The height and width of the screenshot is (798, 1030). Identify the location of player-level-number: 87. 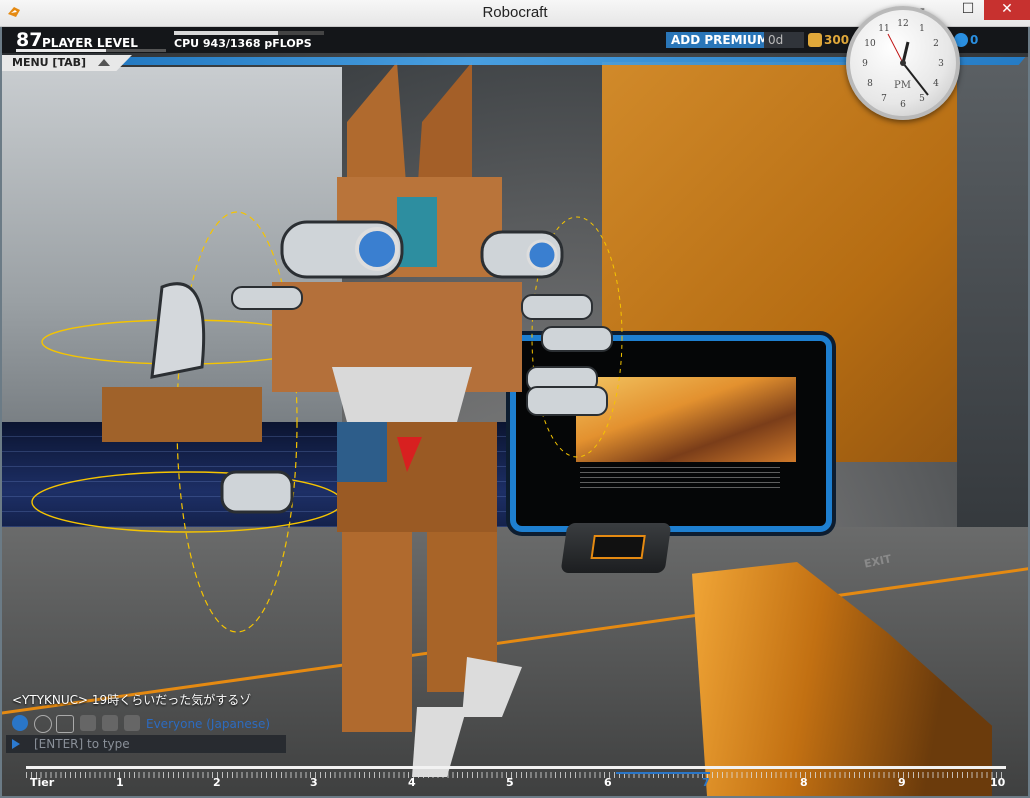
(29, 40).